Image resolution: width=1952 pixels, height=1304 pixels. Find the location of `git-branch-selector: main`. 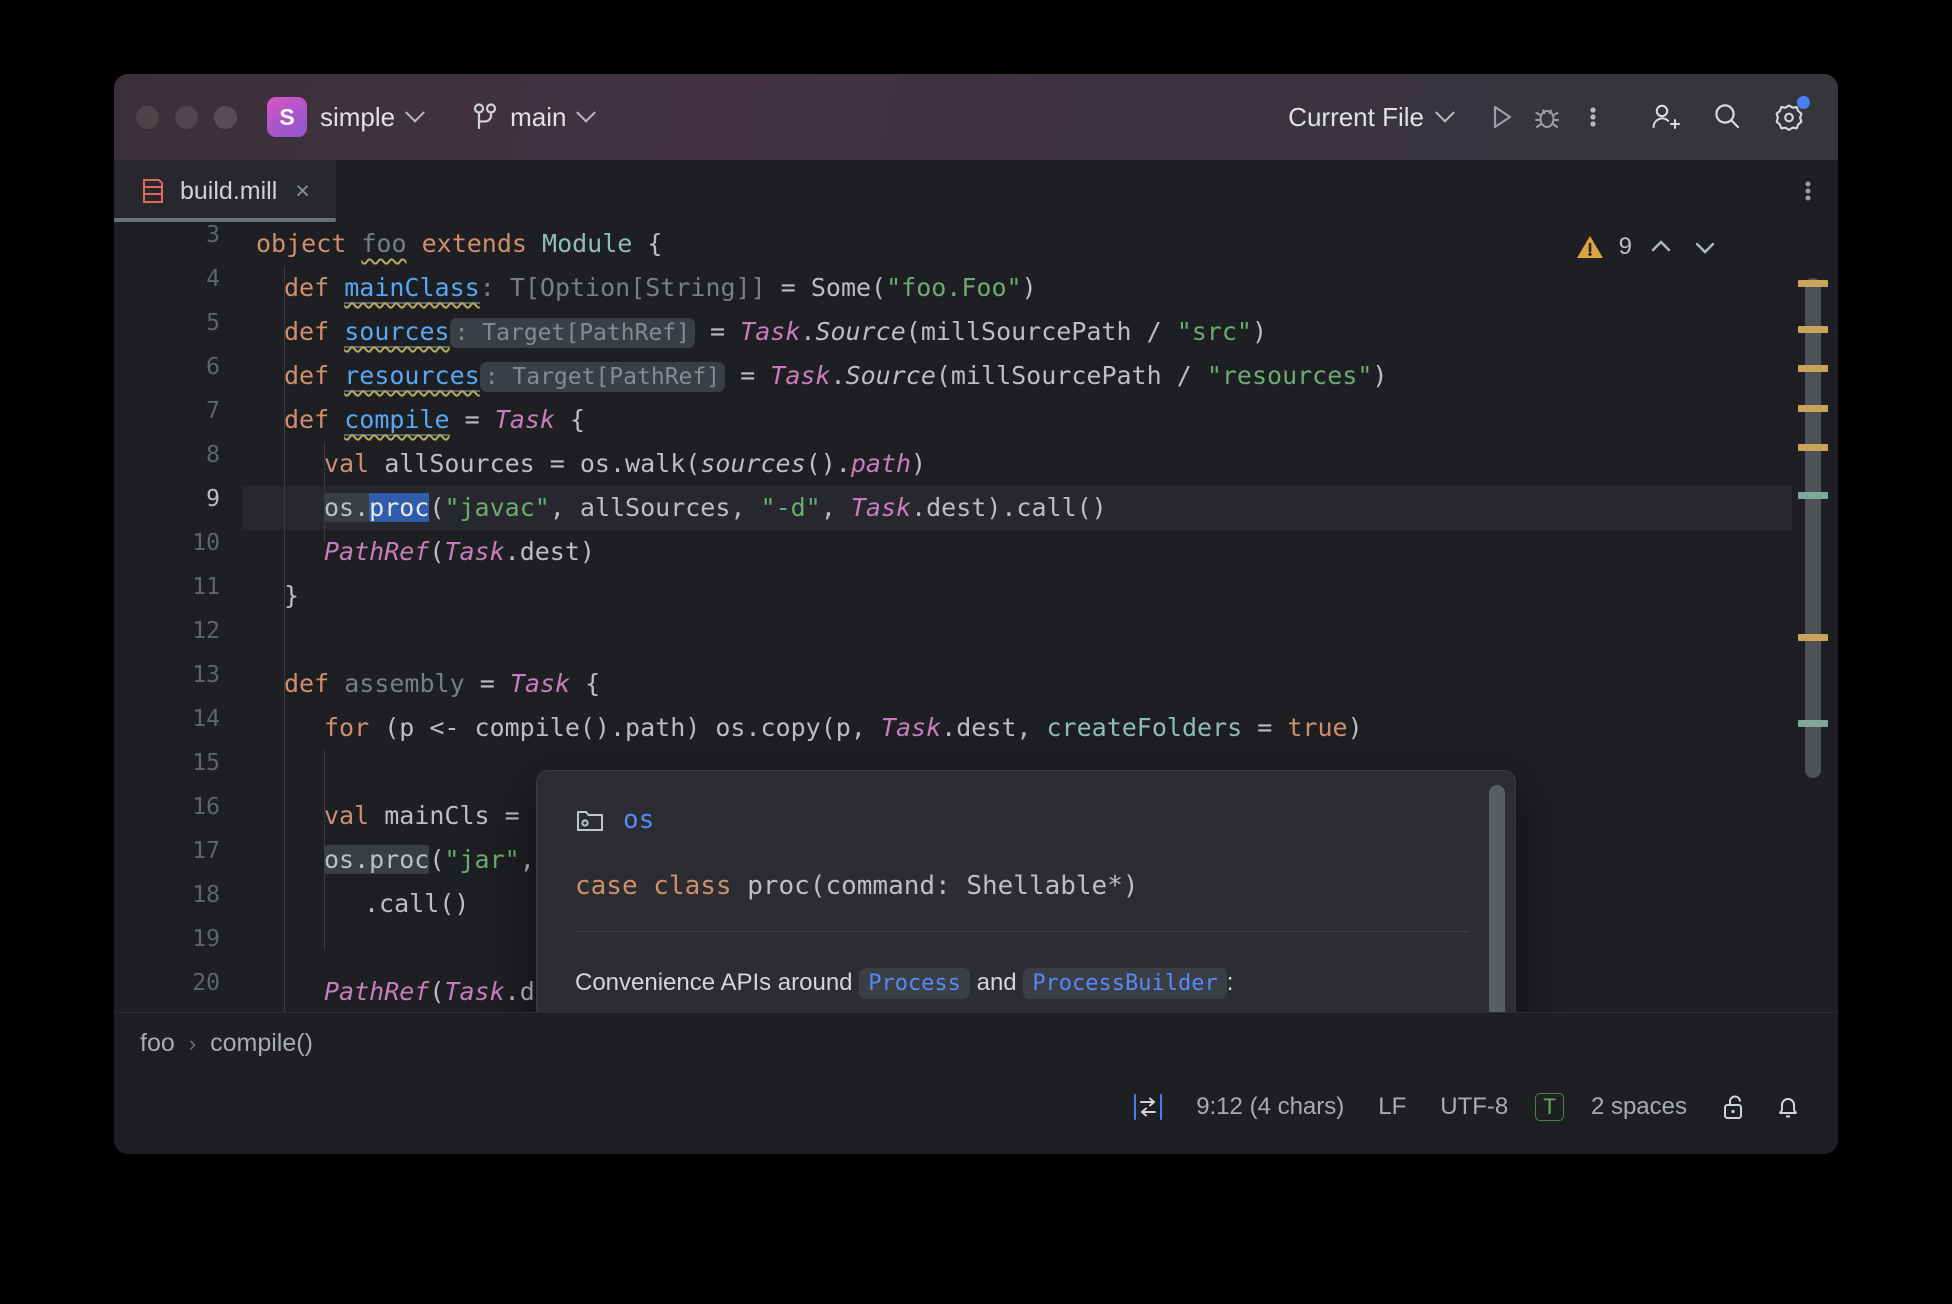

git-branch-selector: main is located at coordinates (532, 117).